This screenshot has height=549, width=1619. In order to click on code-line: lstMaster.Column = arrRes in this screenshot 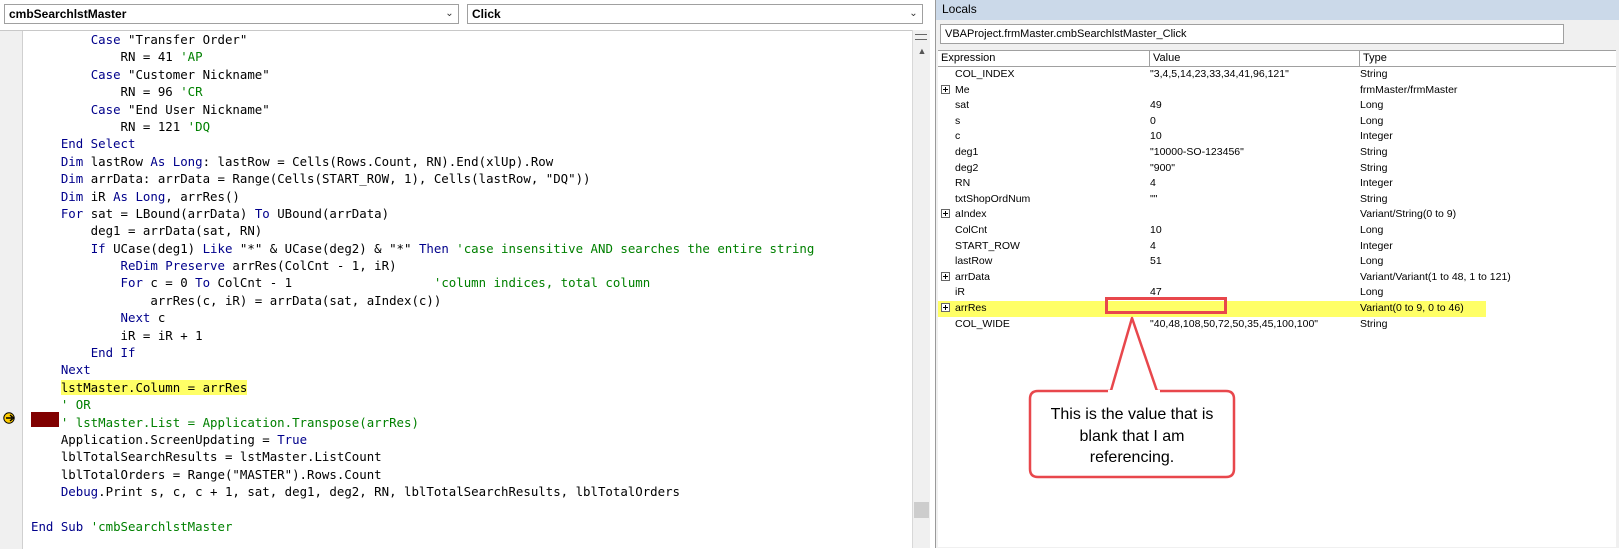, I will do `click(471, 387)`.